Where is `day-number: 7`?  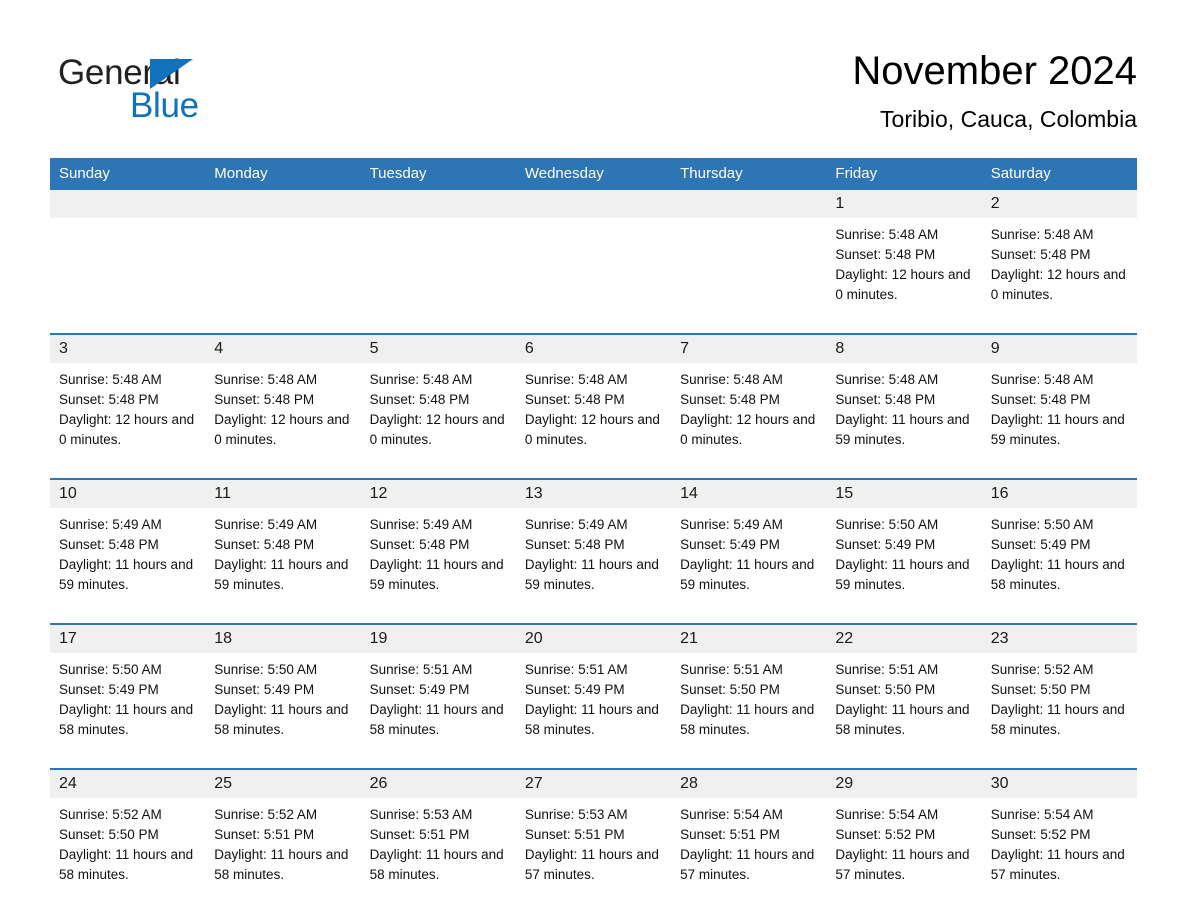 day-number: 7 is located at coordinates (749, 348).